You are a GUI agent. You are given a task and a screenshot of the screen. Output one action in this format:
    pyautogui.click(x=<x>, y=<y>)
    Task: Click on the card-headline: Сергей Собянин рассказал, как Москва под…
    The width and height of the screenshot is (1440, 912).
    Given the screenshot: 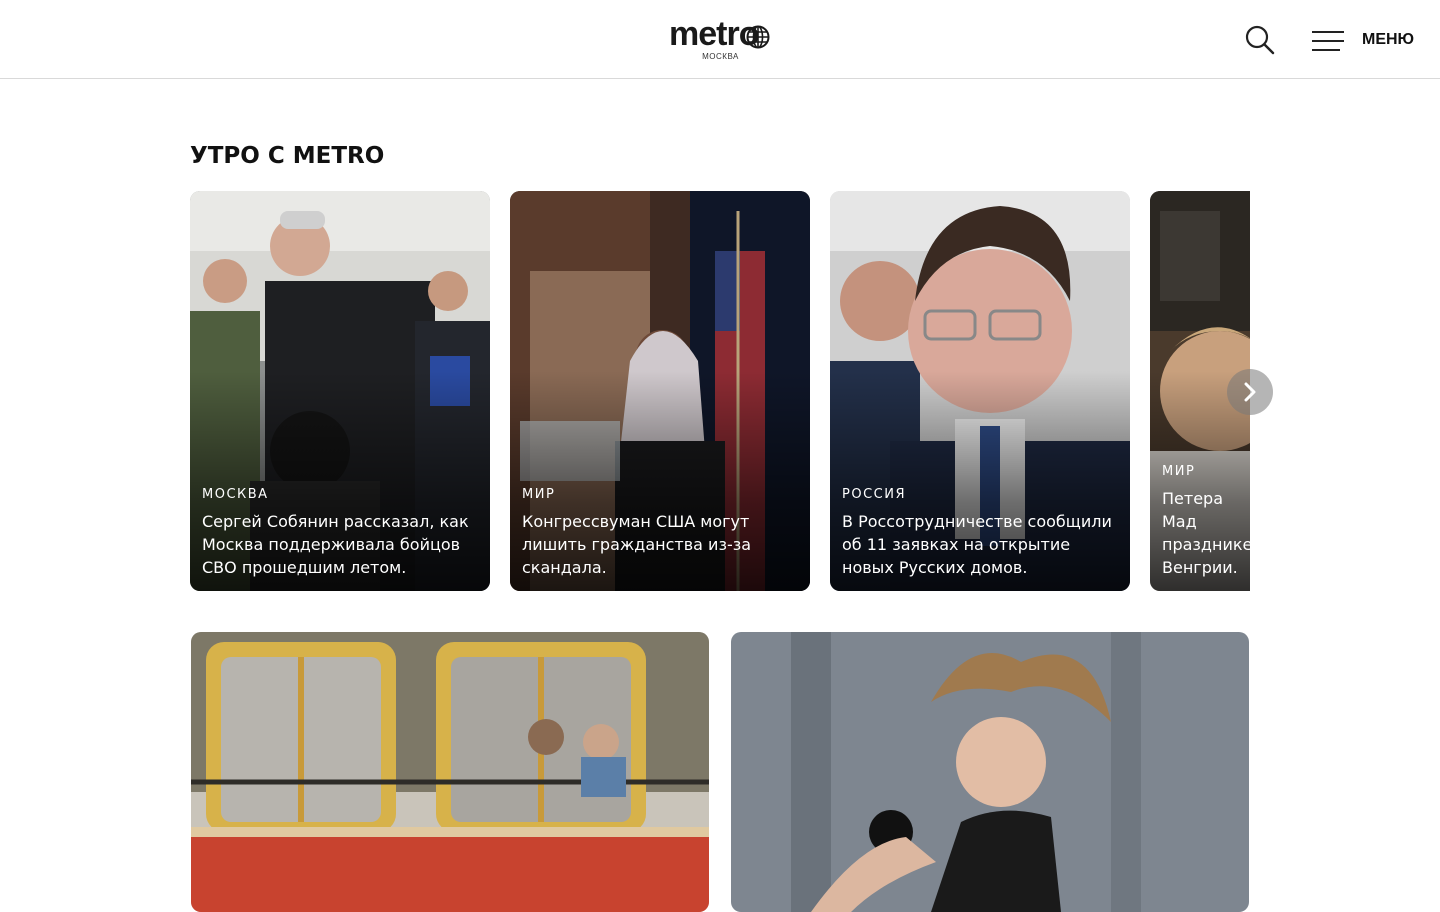 What is the action you would take?
    pyautogui.click(x=335, y=544)
    